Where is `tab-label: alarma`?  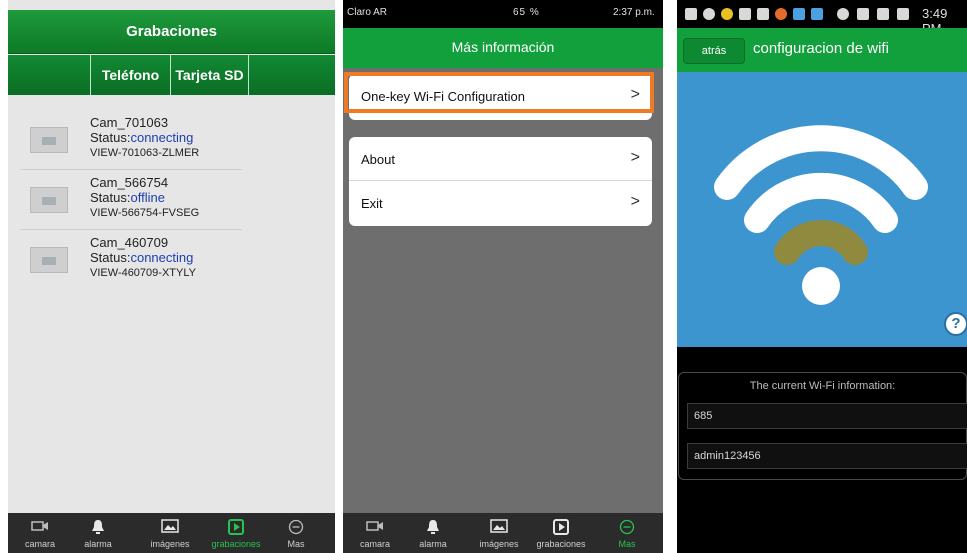 tab-label: alarma is located at coordinates (433, 544).